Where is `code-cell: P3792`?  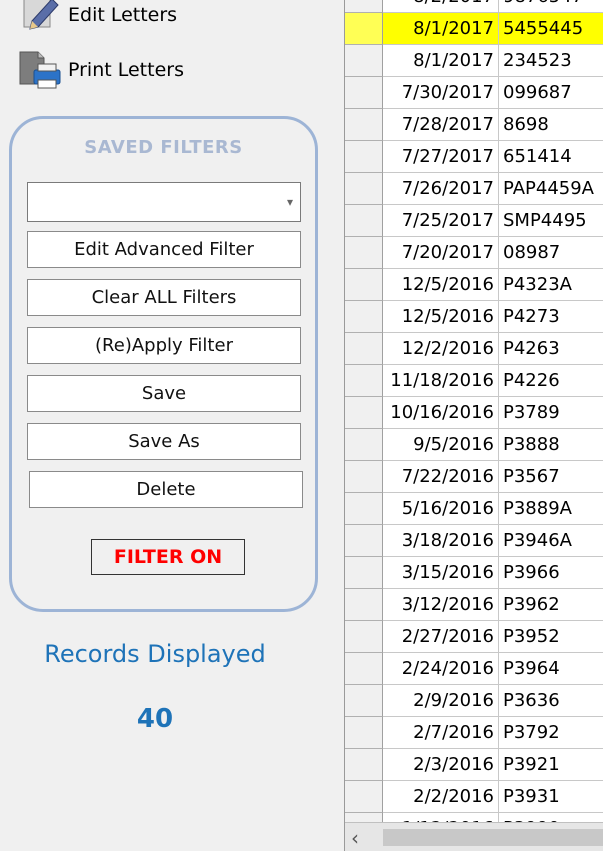 code-cell: P3792 is located at coordinates (551, 733).